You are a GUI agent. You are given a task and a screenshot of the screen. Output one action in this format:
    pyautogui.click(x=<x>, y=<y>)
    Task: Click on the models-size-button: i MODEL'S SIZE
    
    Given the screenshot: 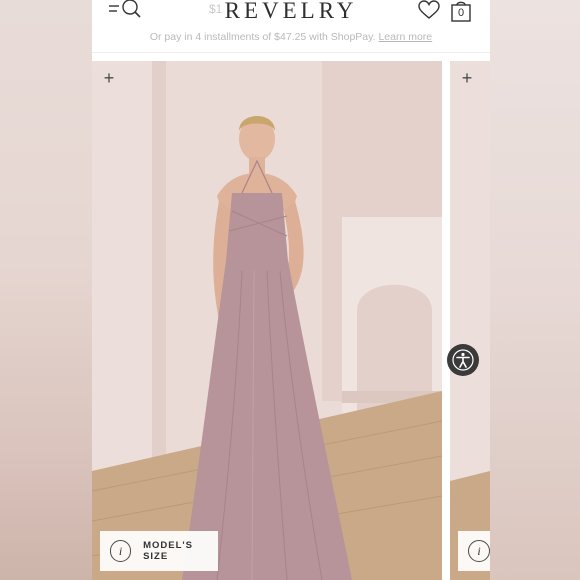 What is the action you would take?
    pyautogui.click(x=159, y=551)
    